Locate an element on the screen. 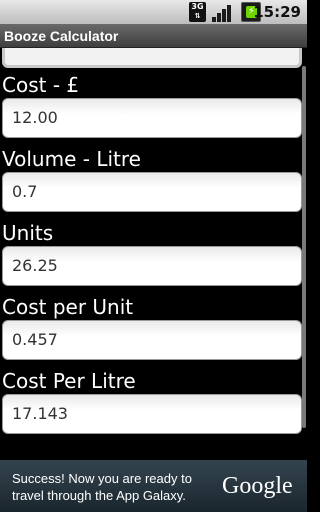 The height and width of the screenshot is (512, 320). volume-label: Volume - Litre is located at coordinates (71, 159).